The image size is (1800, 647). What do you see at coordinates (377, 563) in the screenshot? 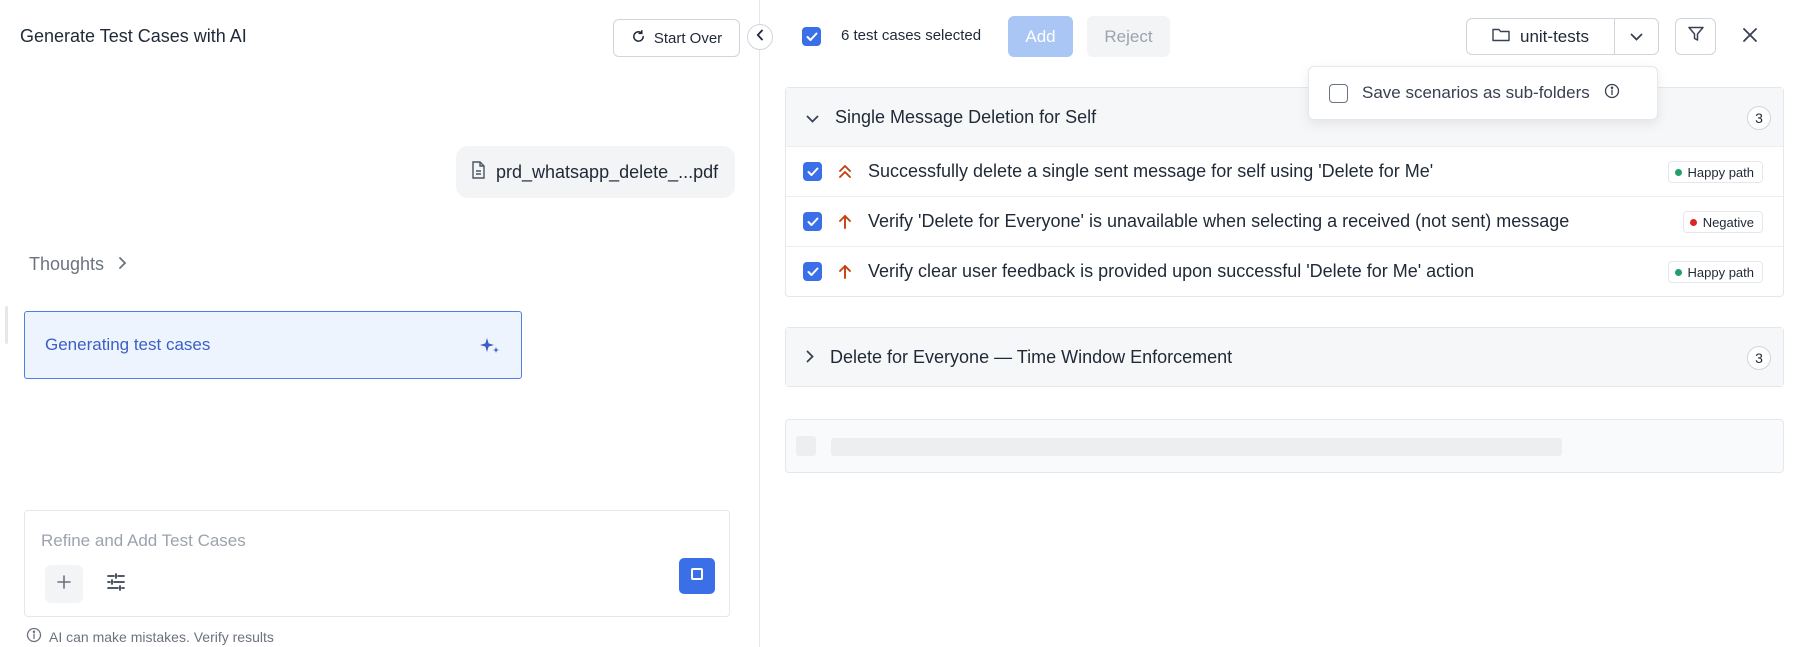
I see `composer: Refine and Add Test Cases` at bounding box center [377, 563].